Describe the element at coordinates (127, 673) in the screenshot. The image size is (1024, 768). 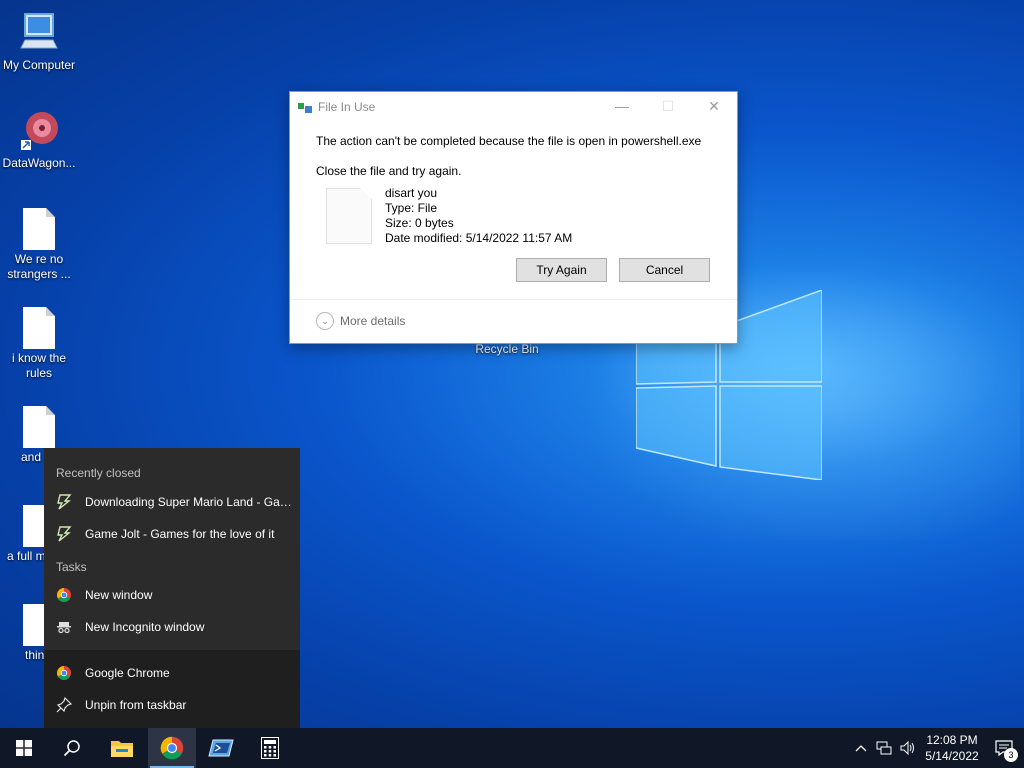
I see `jump-item-label: Google Chrome` at that location.